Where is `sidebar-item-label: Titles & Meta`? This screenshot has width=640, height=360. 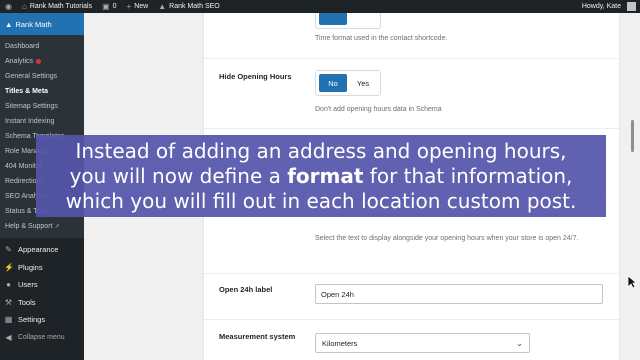 sidebar-item-label: Titles & Meta is located at coordinates (27, 91).